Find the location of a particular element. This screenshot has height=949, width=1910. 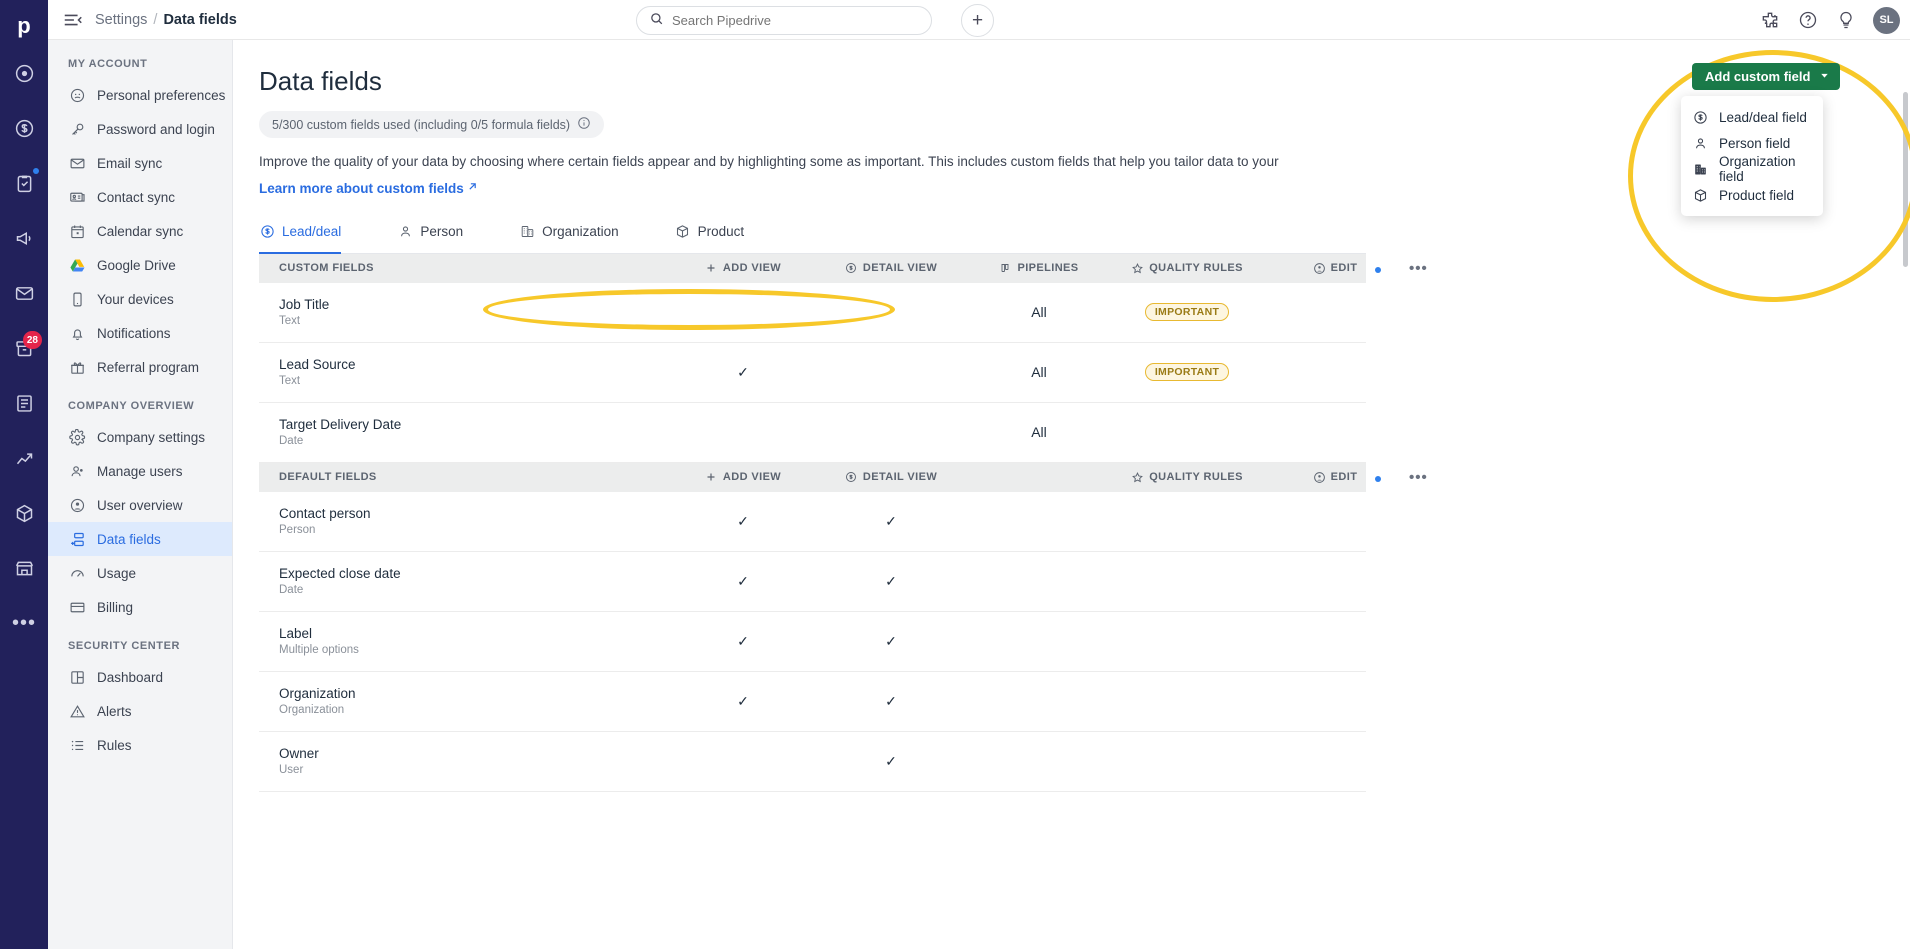

envelope-icon is located at coordinates (24, 293).